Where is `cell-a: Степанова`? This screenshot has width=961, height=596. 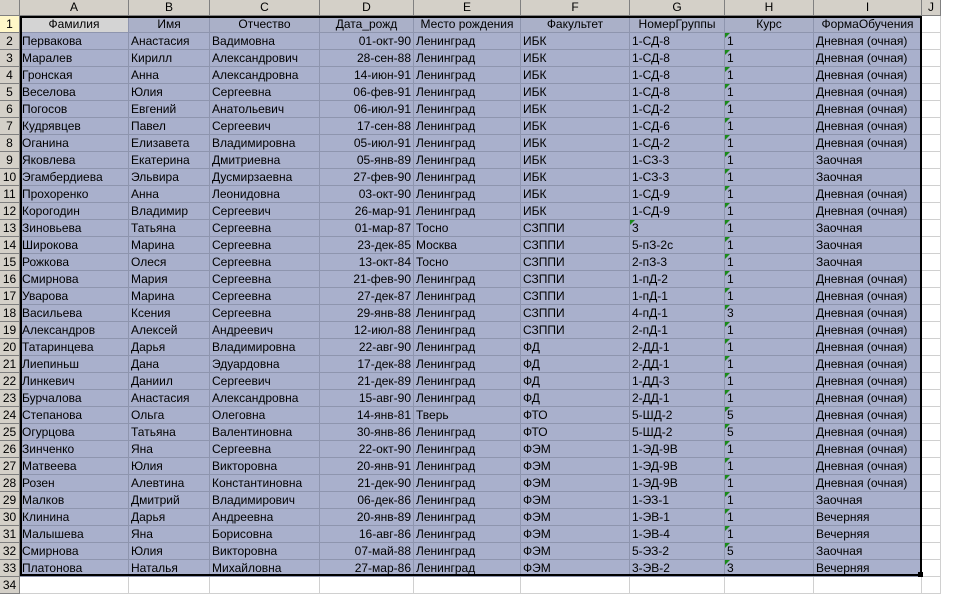
cell-a: Степанова is located at coordinates (74, 415).